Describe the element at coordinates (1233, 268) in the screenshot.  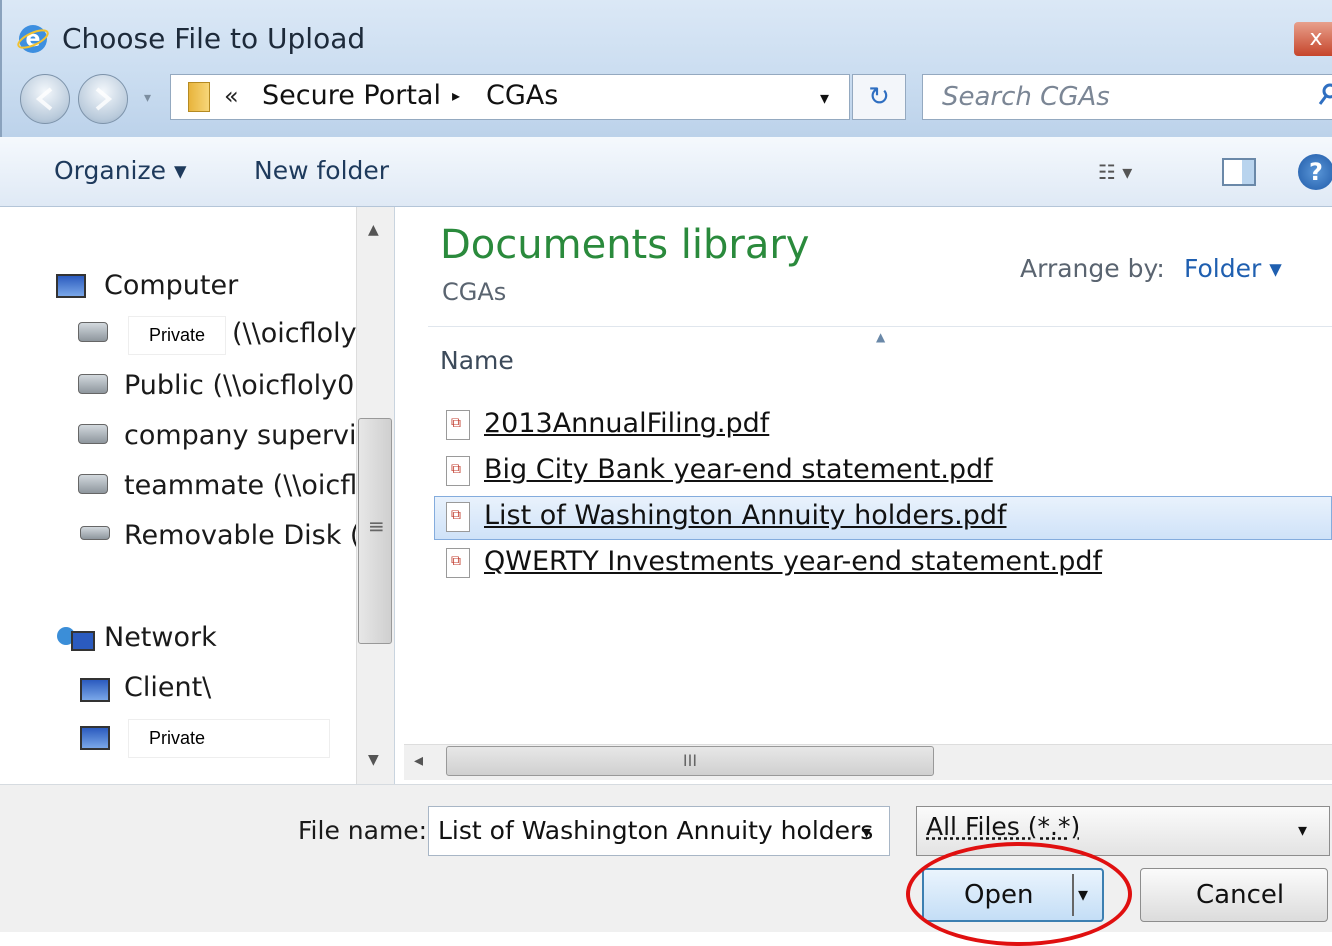
I see `arrange-by-dropdown: Folder ▾` at that location.